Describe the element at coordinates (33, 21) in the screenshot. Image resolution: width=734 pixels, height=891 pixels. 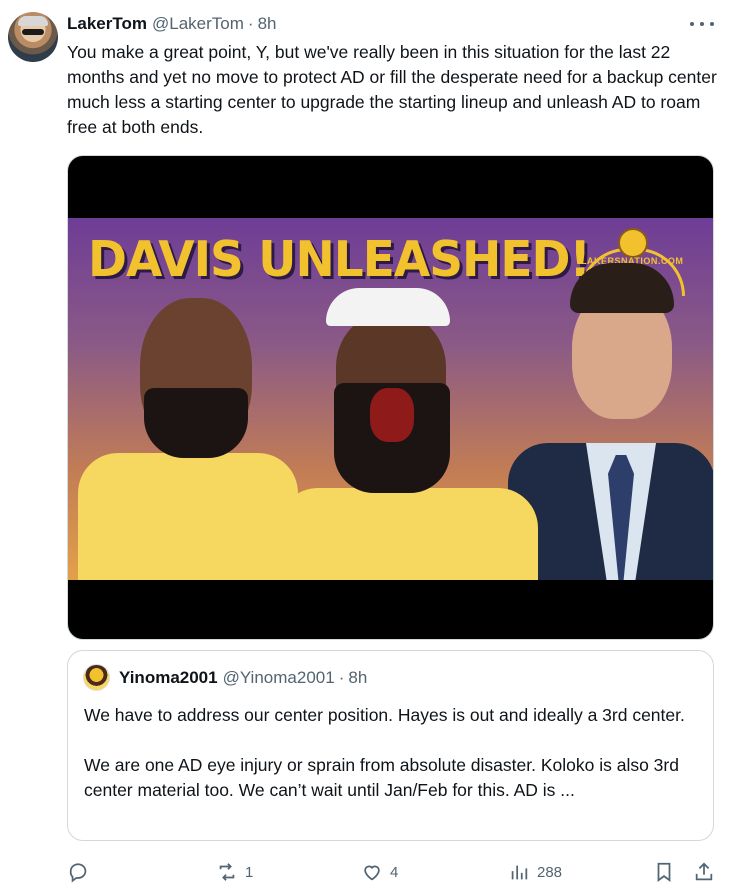
I see `avatar-cap` at that location.